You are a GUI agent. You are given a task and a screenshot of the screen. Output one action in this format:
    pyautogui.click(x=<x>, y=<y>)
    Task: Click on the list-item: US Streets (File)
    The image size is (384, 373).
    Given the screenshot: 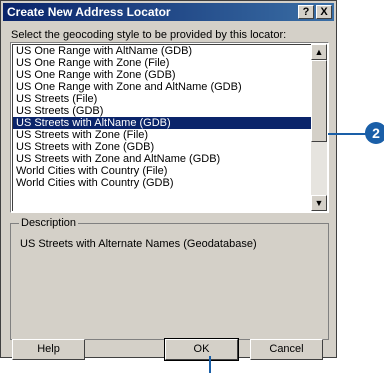 What is the action you would take?
    pyautogui.click(x=162, y=99)
    